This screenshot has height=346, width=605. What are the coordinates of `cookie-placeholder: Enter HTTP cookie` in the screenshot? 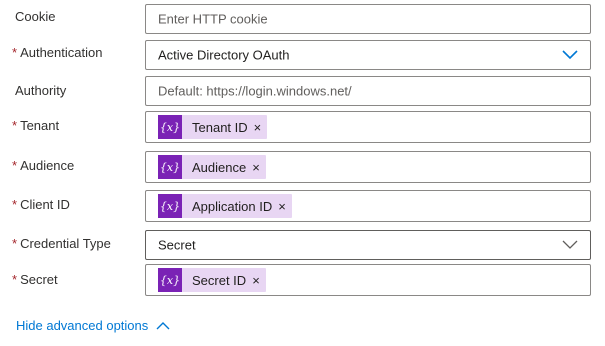 It's located at (213, 19).